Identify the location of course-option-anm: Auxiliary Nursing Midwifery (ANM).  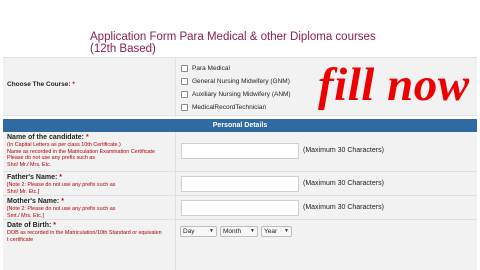
(236, 94).